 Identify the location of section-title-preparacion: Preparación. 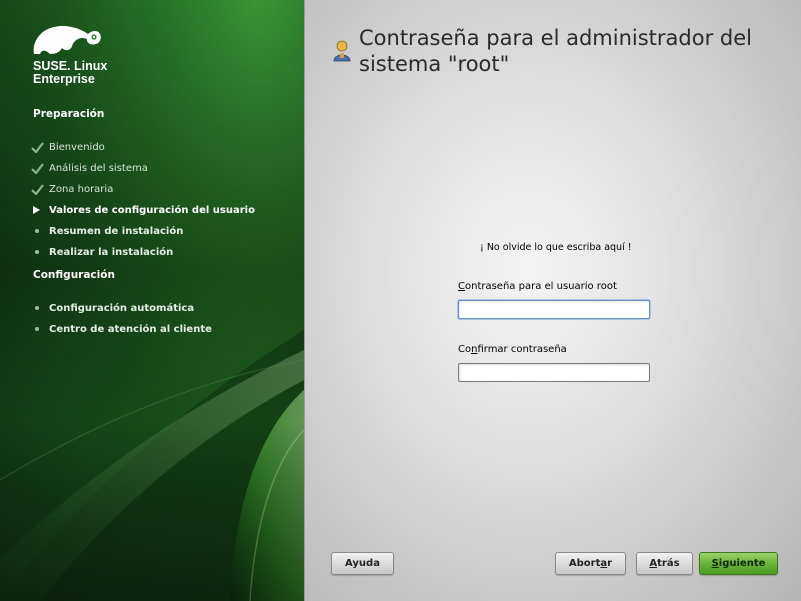
(69, 114).